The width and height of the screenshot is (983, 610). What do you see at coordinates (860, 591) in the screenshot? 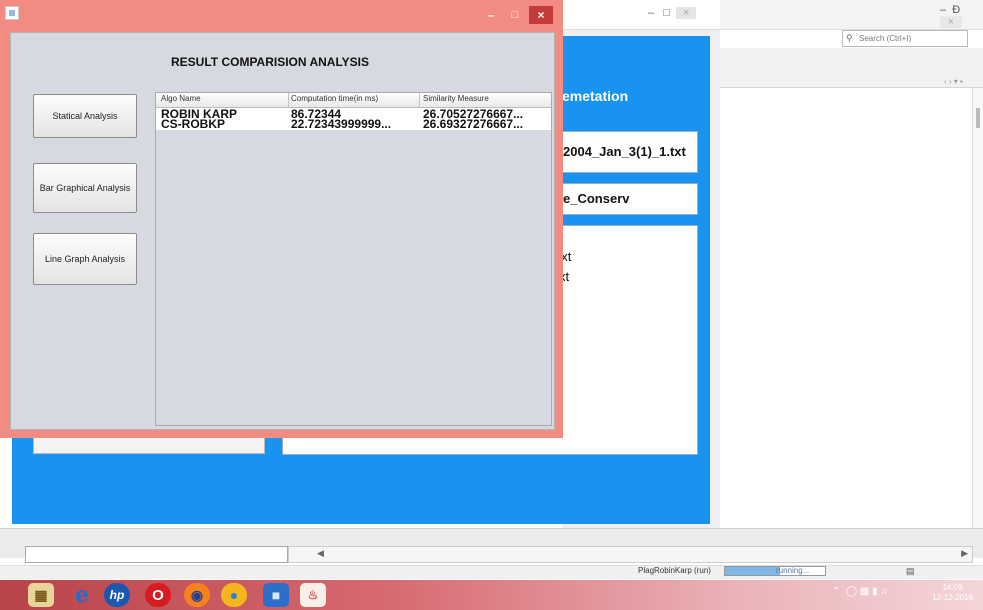
I see `system-tray: ⌃ ◯ ▩ ▮ ♫` at bounding box center [860, 591].